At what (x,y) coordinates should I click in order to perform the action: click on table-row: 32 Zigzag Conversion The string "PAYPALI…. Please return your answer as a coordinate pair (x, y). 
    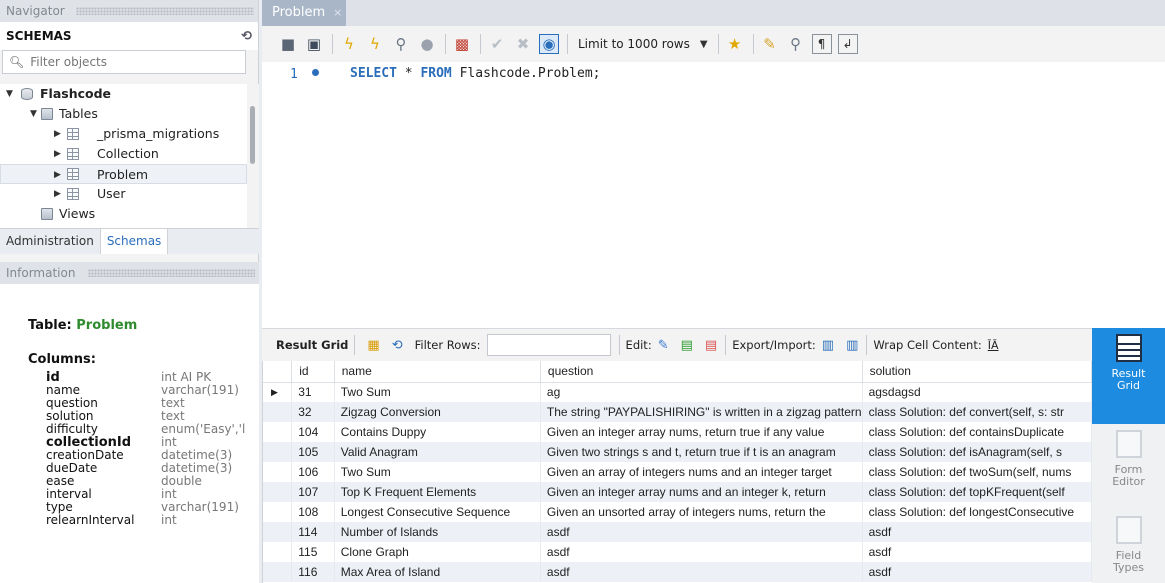
    Looking at the image, I should click on (677, 412).